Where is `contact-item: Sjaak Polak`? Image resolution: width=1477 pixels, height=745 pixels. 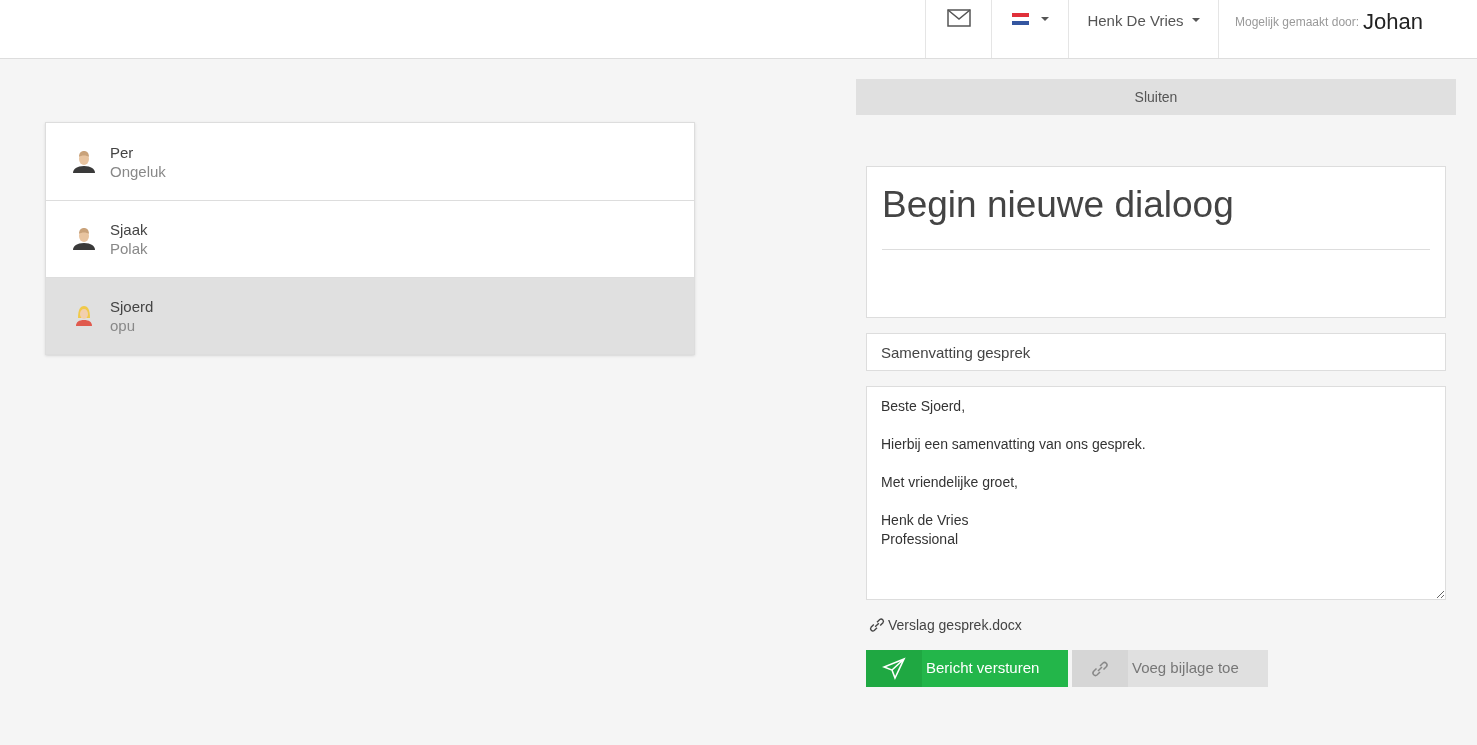 contact-item: Sjaak Polak is located at coordinates (370, 238).